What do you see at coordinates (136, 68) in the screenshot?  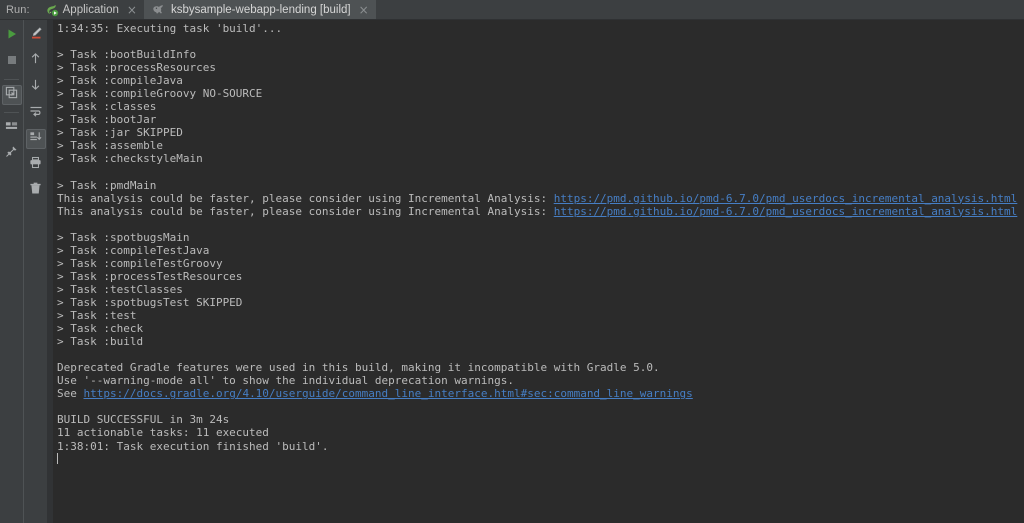 I see `console-line-text: > Task :processResources` at bounding box center [136, 68].